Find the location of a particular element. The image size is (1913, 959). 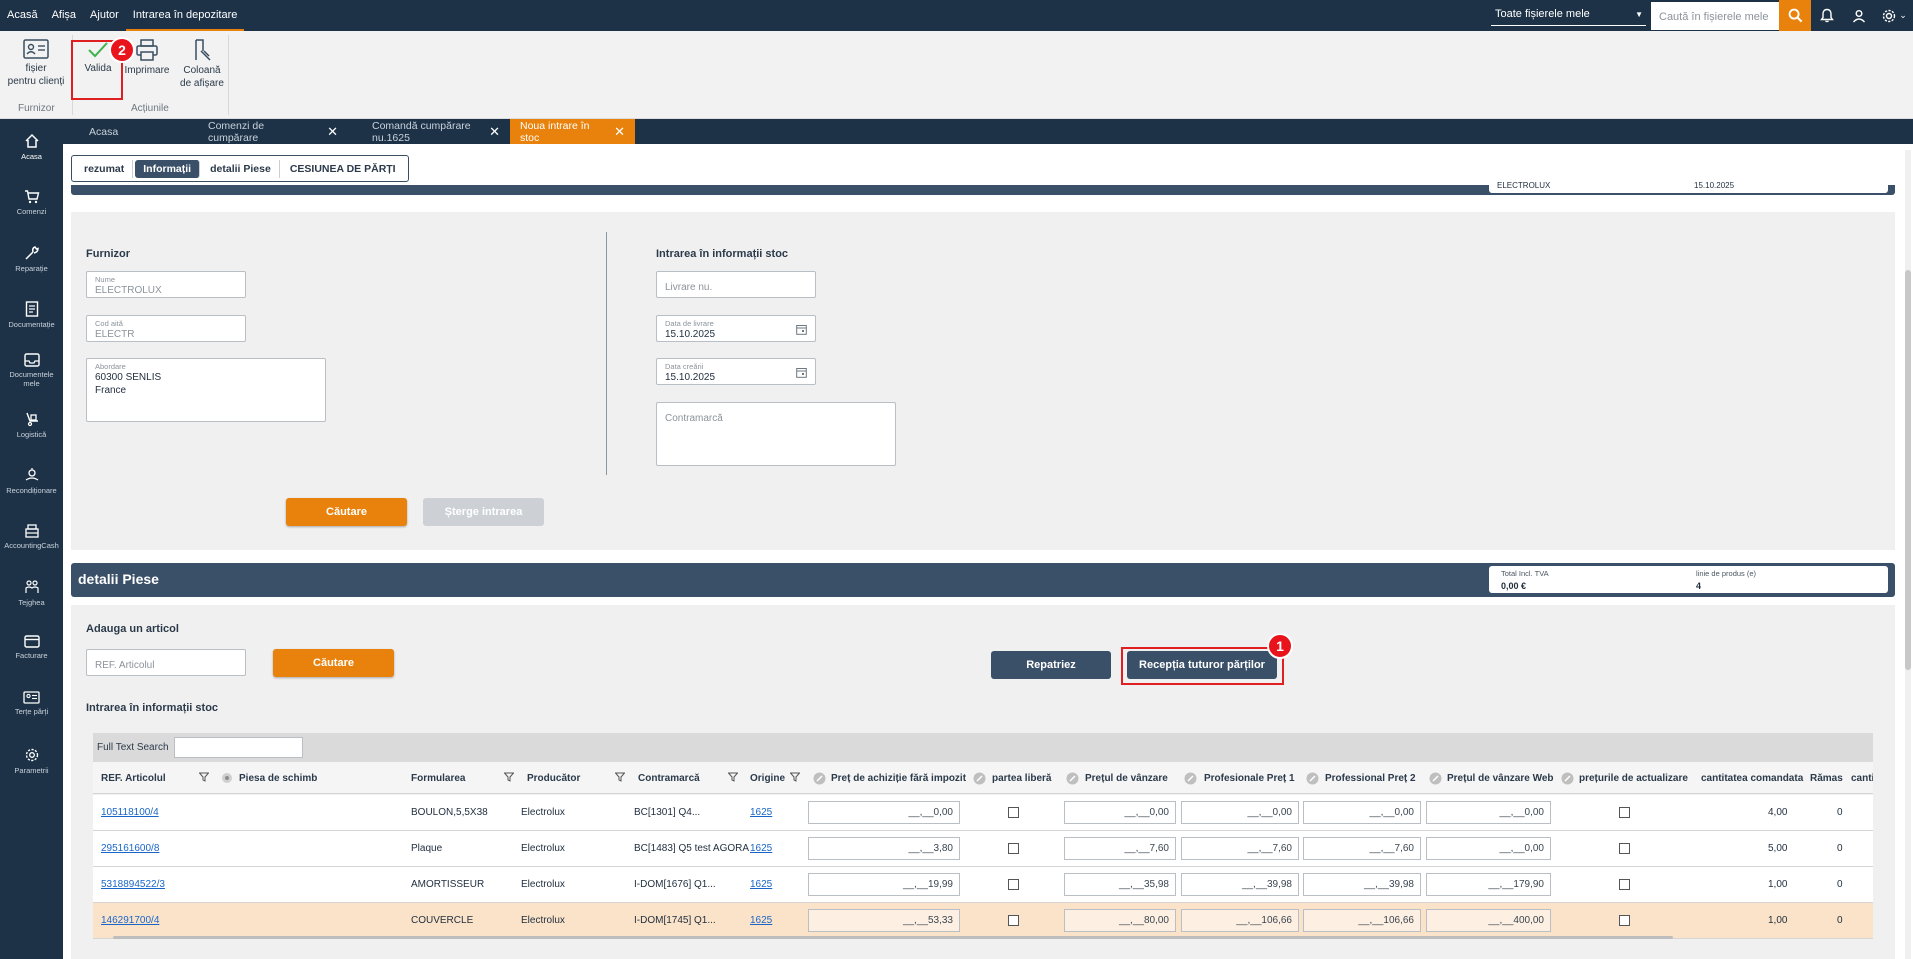

row-ref-link: 295161600/8 is located at coordinates (130, 848).